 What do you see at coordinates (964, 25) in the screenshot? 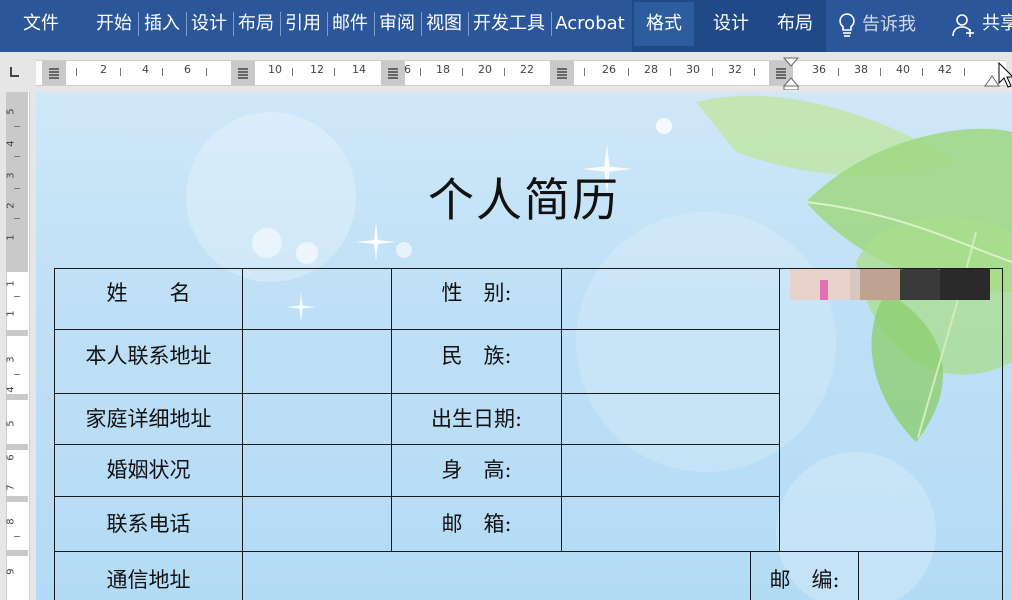
I see `share-person-icon` at bounding box center [964, 25].